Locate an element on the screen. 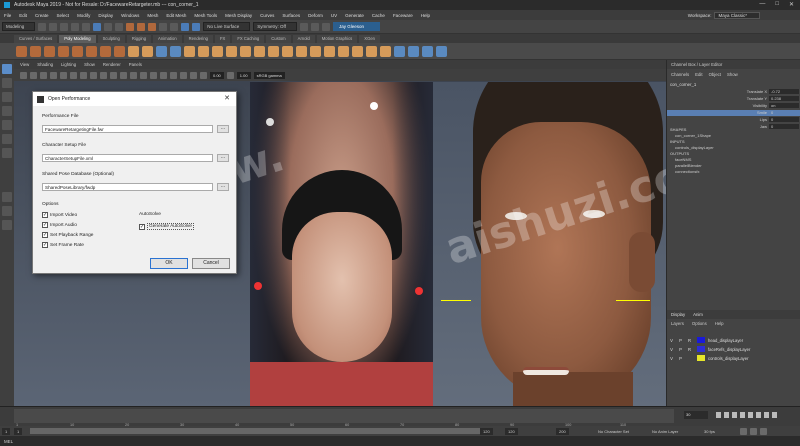 This screenshot has height=446, width=800. xray-joints-icon is located at coordinates (203, 75).